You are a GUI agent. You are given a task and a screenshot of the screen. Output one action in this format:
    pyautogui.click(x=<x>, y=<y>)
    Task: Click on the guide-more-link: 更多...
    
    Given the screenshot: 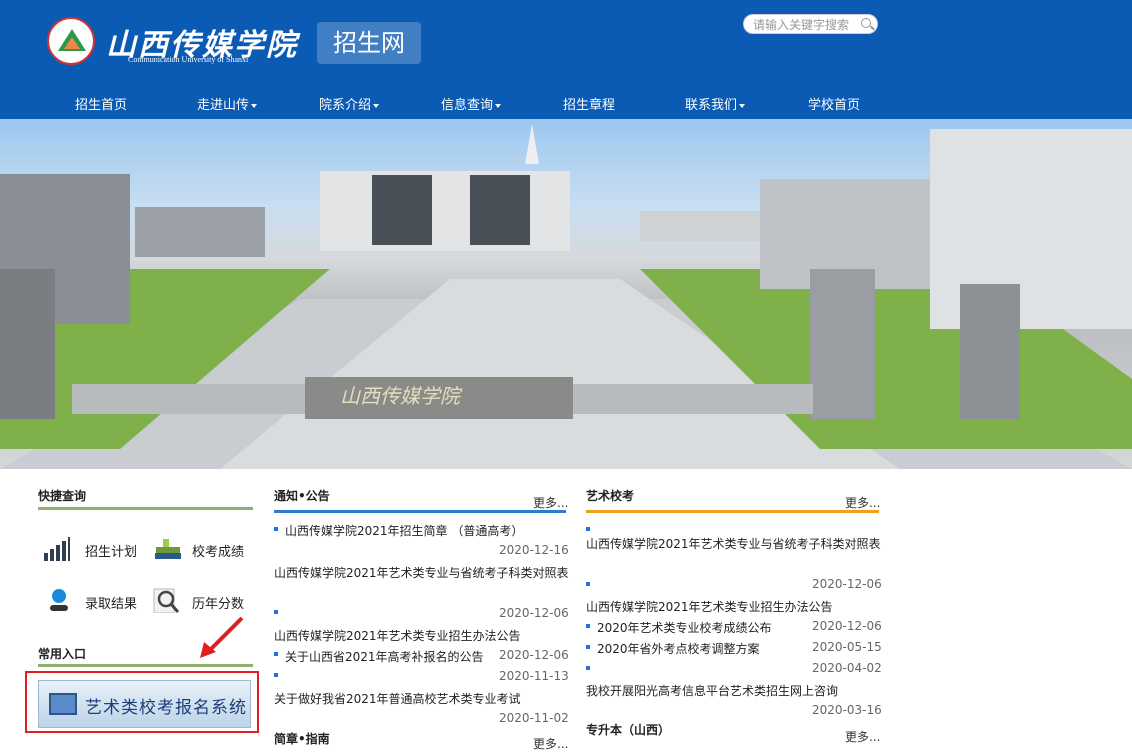 What is the action you would take?
    pyautogui.click(x=550, y=743)
    